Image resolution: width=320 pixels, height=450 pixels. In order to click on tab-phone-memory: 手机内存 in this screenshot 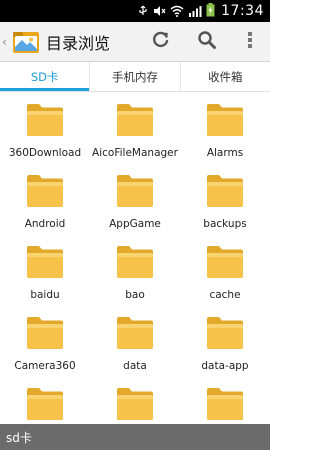, I will do `click(135, 76)`.